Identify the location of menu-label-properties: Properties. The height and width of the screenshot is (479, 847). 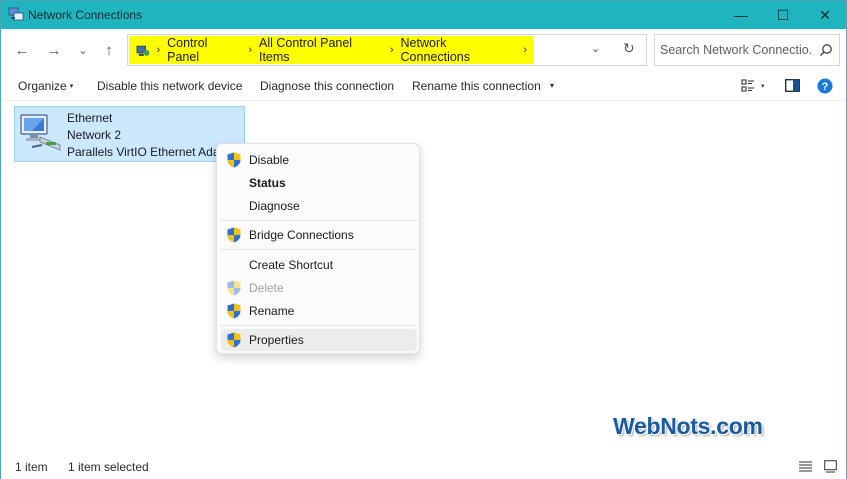
(276, 340).